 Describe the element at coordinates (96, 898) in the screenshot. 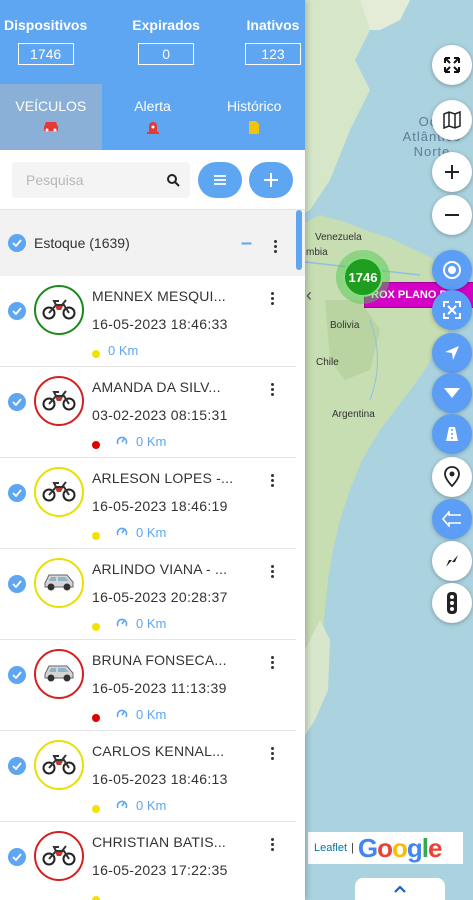

I see `status-dot` at that location.